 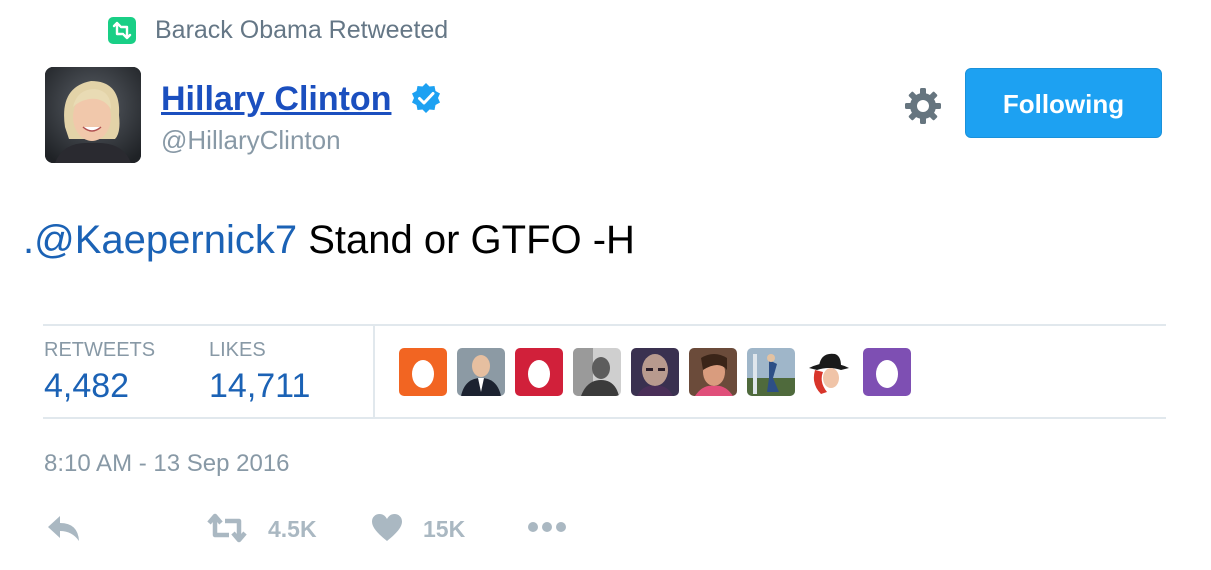 I want to click on retweets-count: 4,482, so click(x=86, y=386).